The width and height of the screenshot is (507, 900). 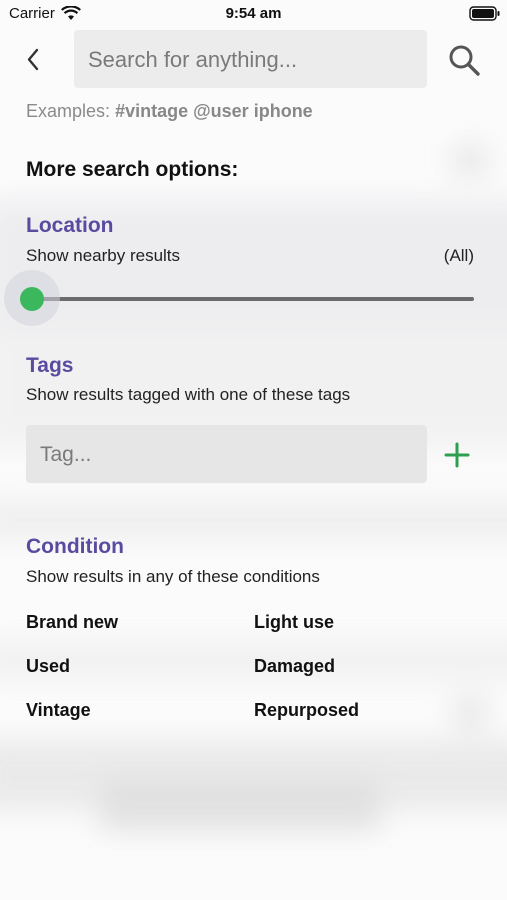 I want to click on search-icon, so click(x=464, y=60).